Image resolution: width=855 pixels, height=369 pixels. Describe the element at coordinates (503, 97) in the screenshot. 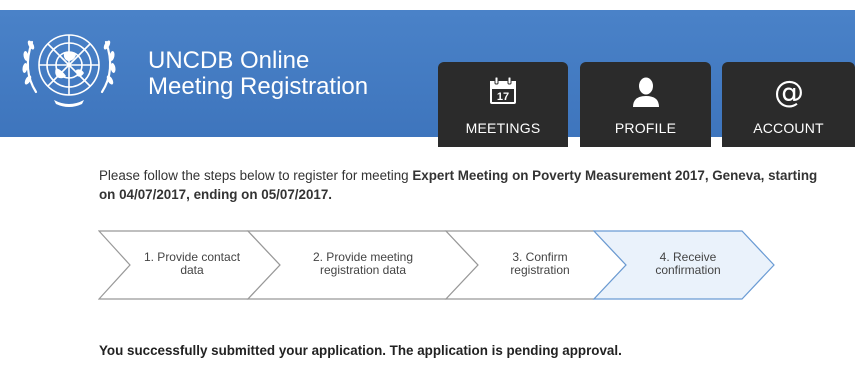

I see `calendar-day-number: 17` at that location.